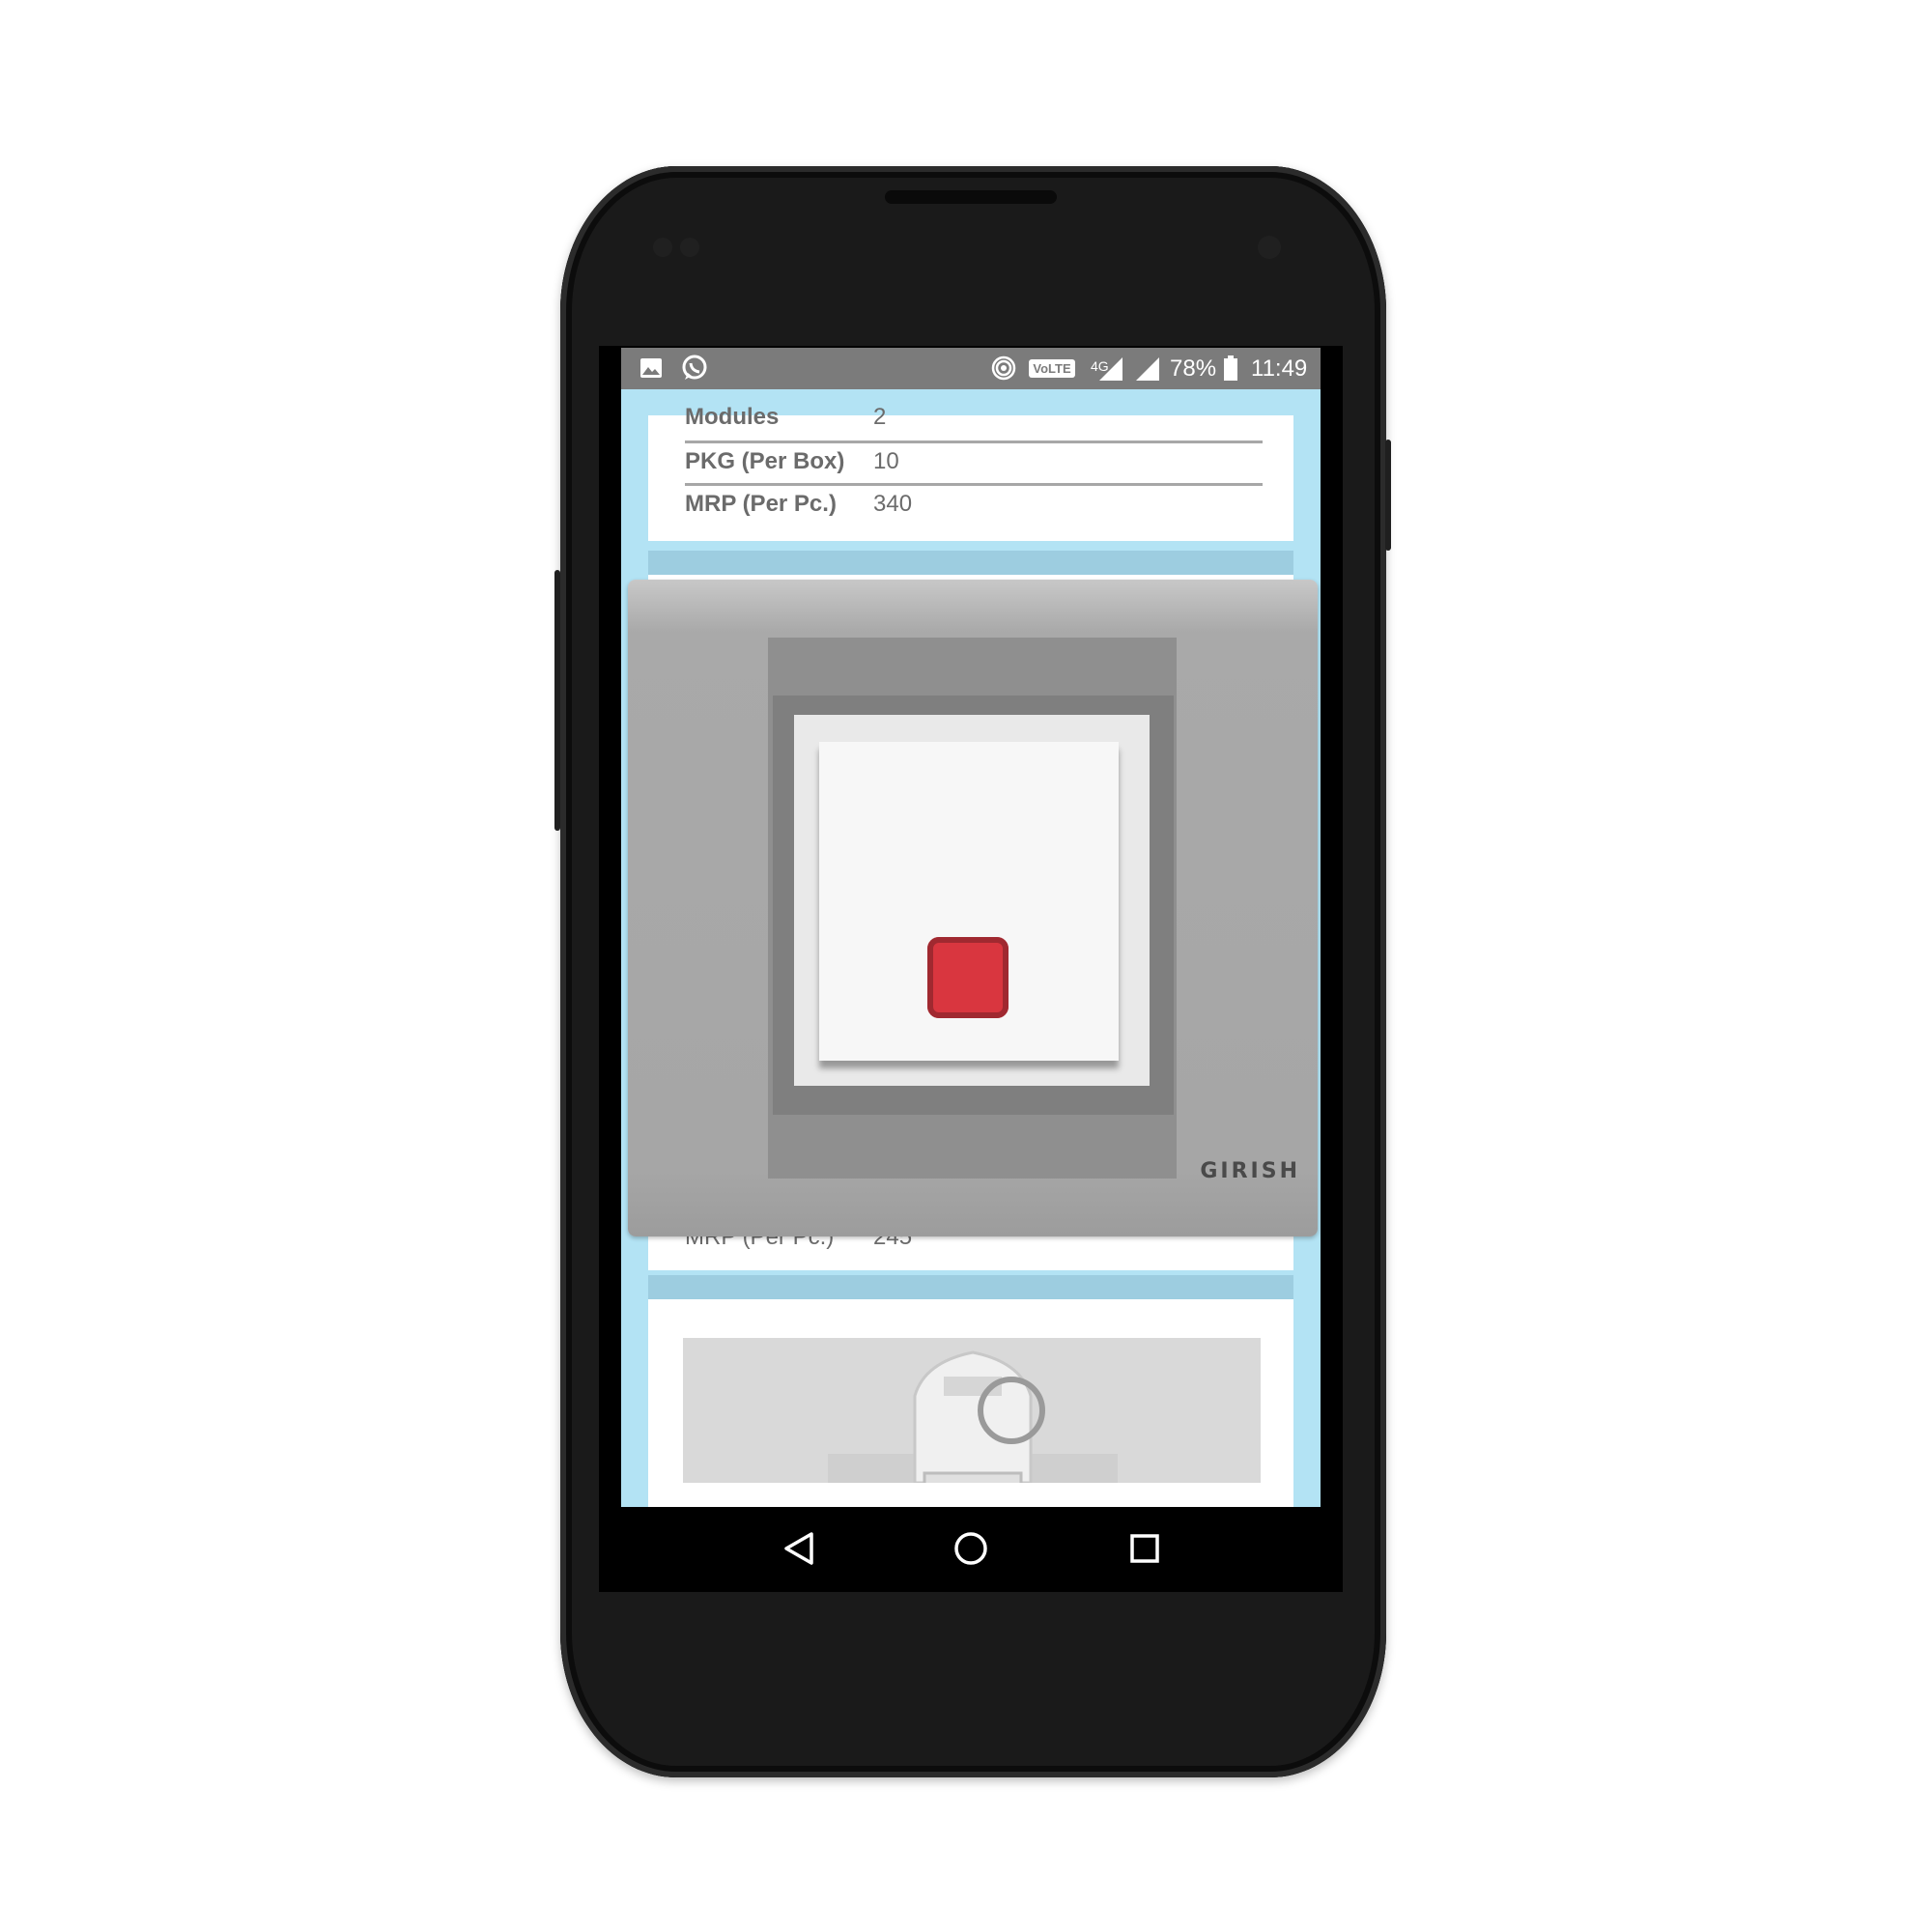 This screenshot has width=1932, height=1932. I want to click on spec-value: 10, so click(886, 461).